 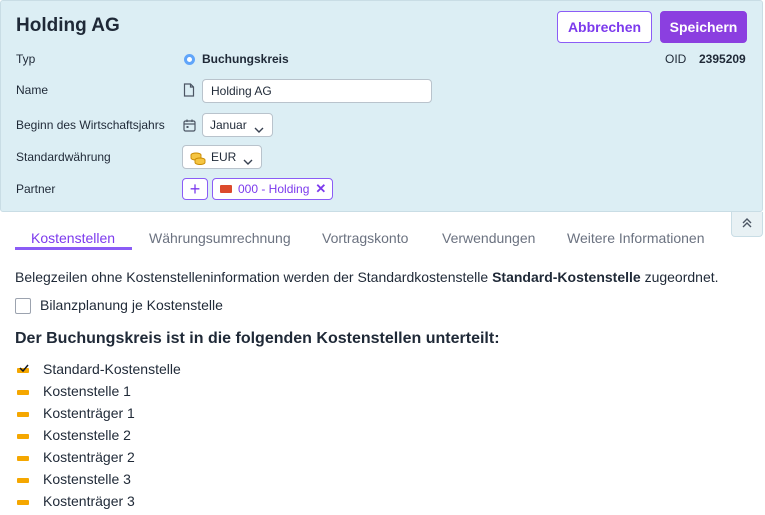 What do you see at coordinates (36, 189) in the screenshot?
I see `partner-label: Partner` at bounding box center [36, 189].